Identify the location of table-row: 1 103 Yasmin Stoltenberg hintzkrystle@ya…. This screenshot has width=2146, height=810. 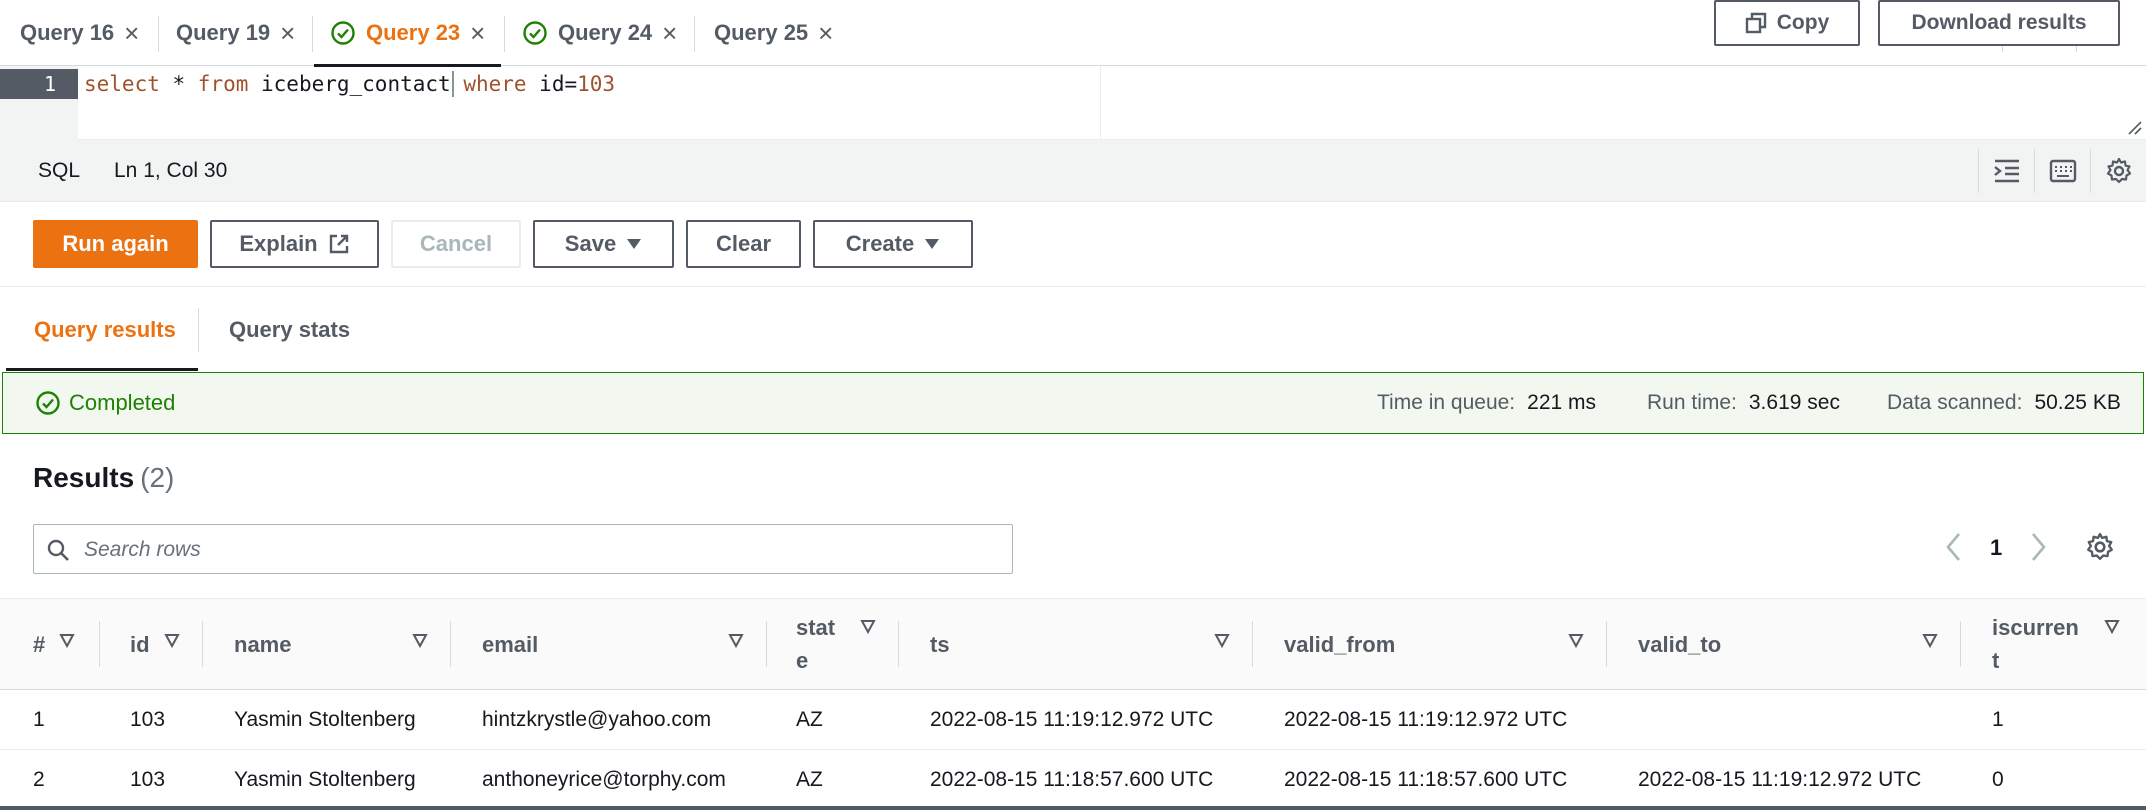
(1073, 720).